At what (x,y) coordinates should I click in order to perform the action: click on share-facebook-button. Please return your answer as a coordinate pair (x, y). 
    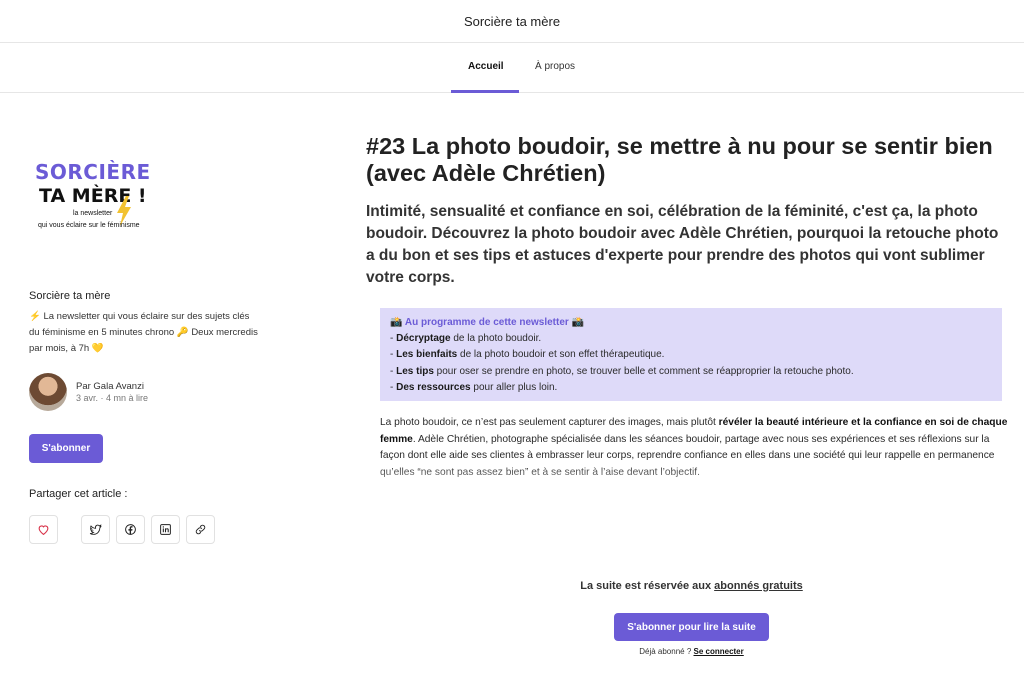
    Looking at the image, I should click on (130, 529).